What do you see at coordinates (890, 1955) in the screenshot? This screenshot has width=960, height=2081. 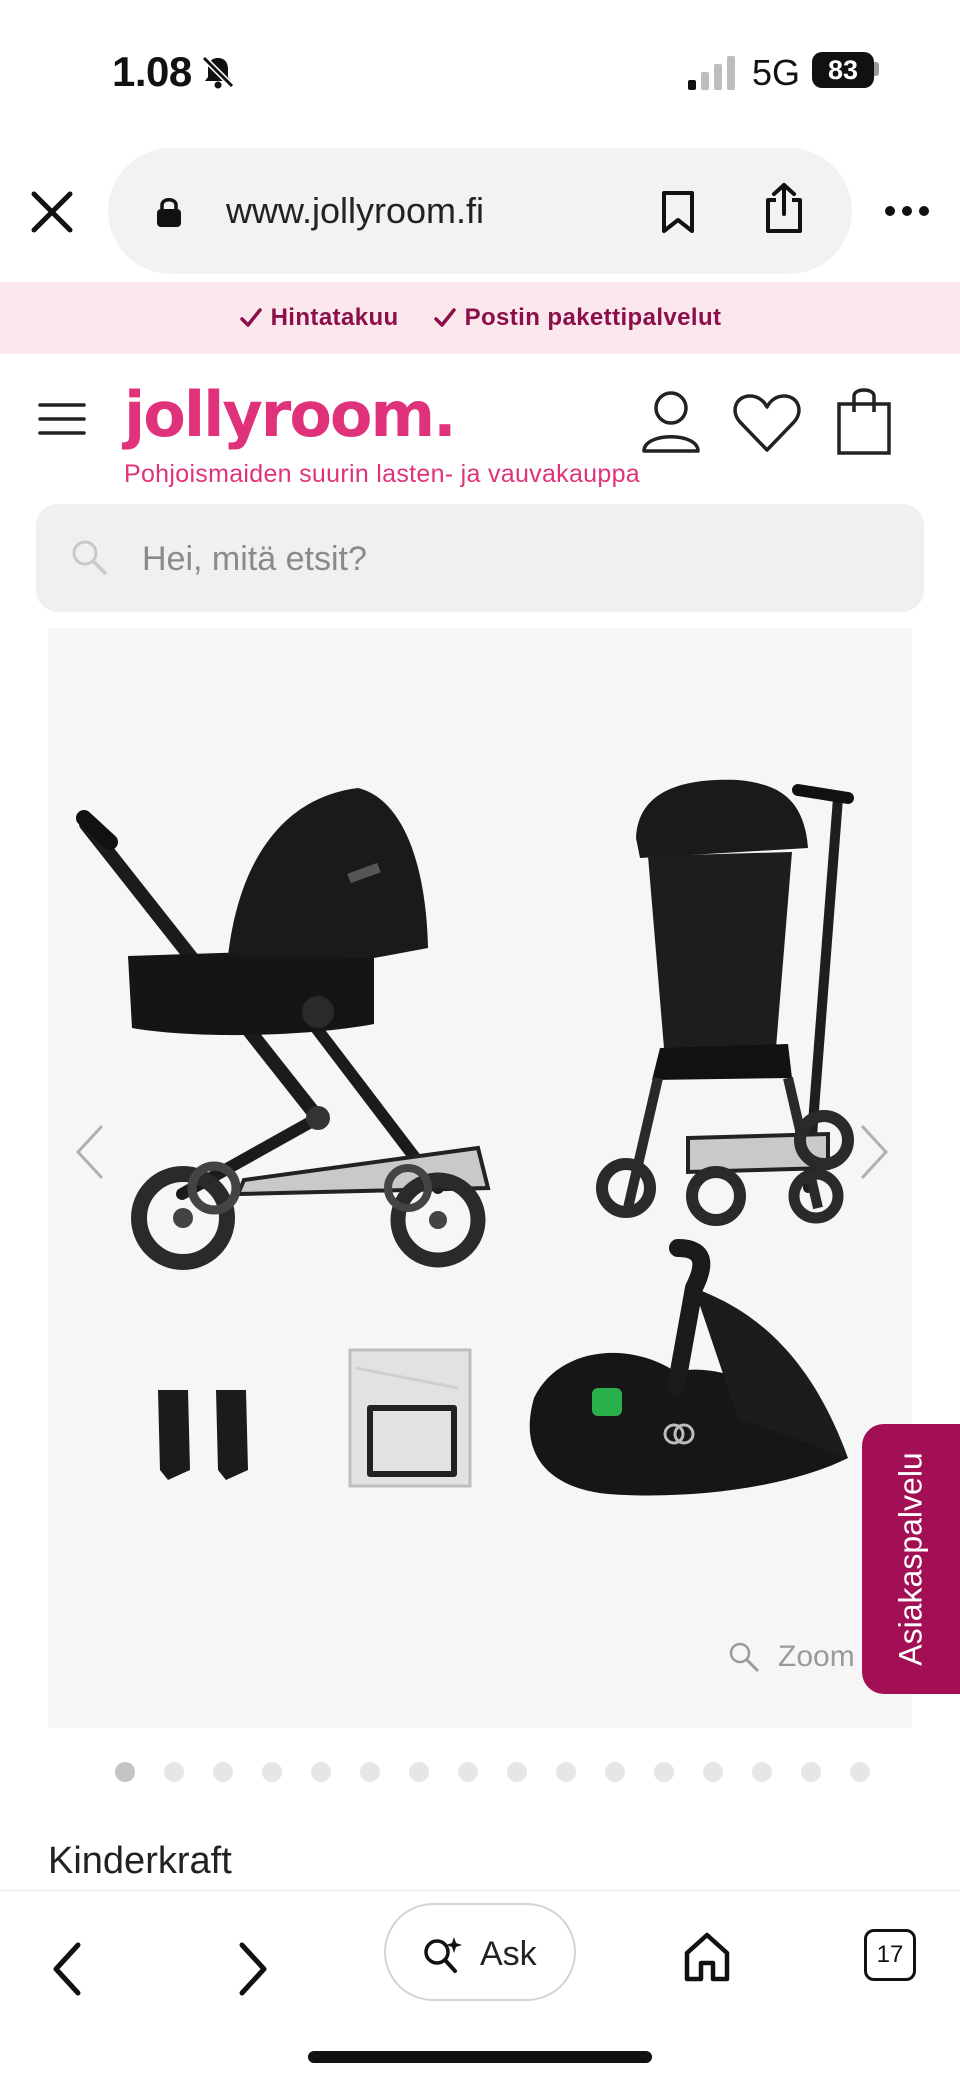 I see `tabs-count-button: 17` at bounding box center [890, 1955].